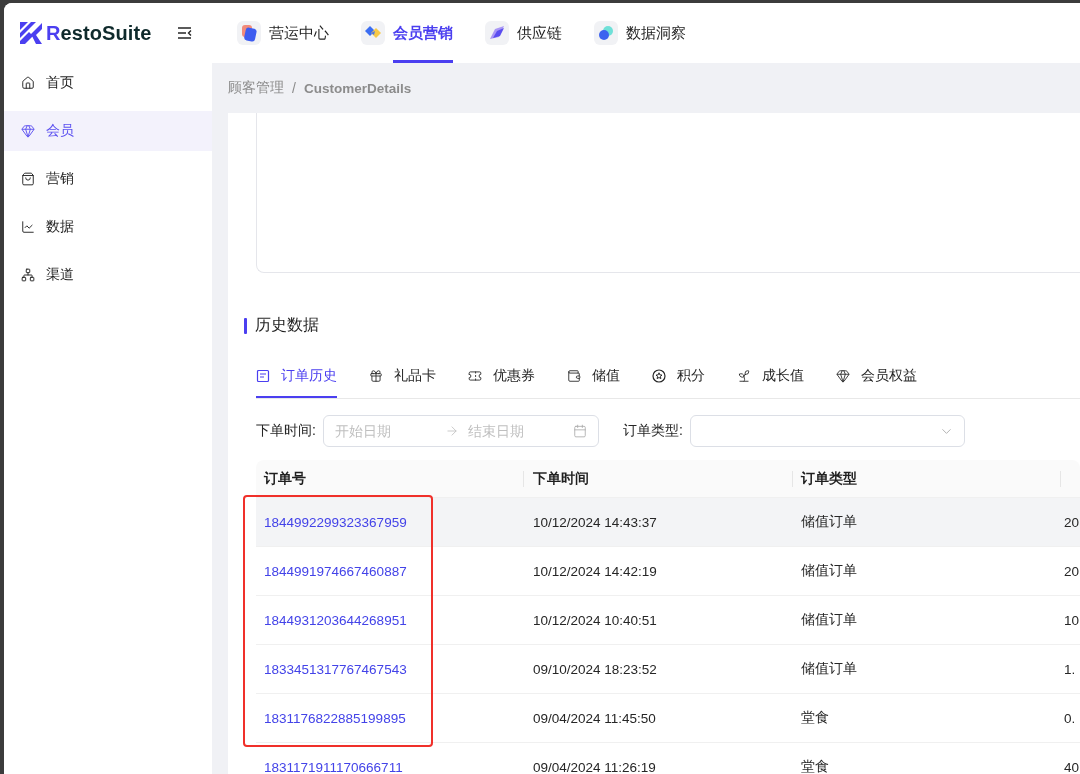  I want to click on filter-label: 订单类型:, so click(652, 431).